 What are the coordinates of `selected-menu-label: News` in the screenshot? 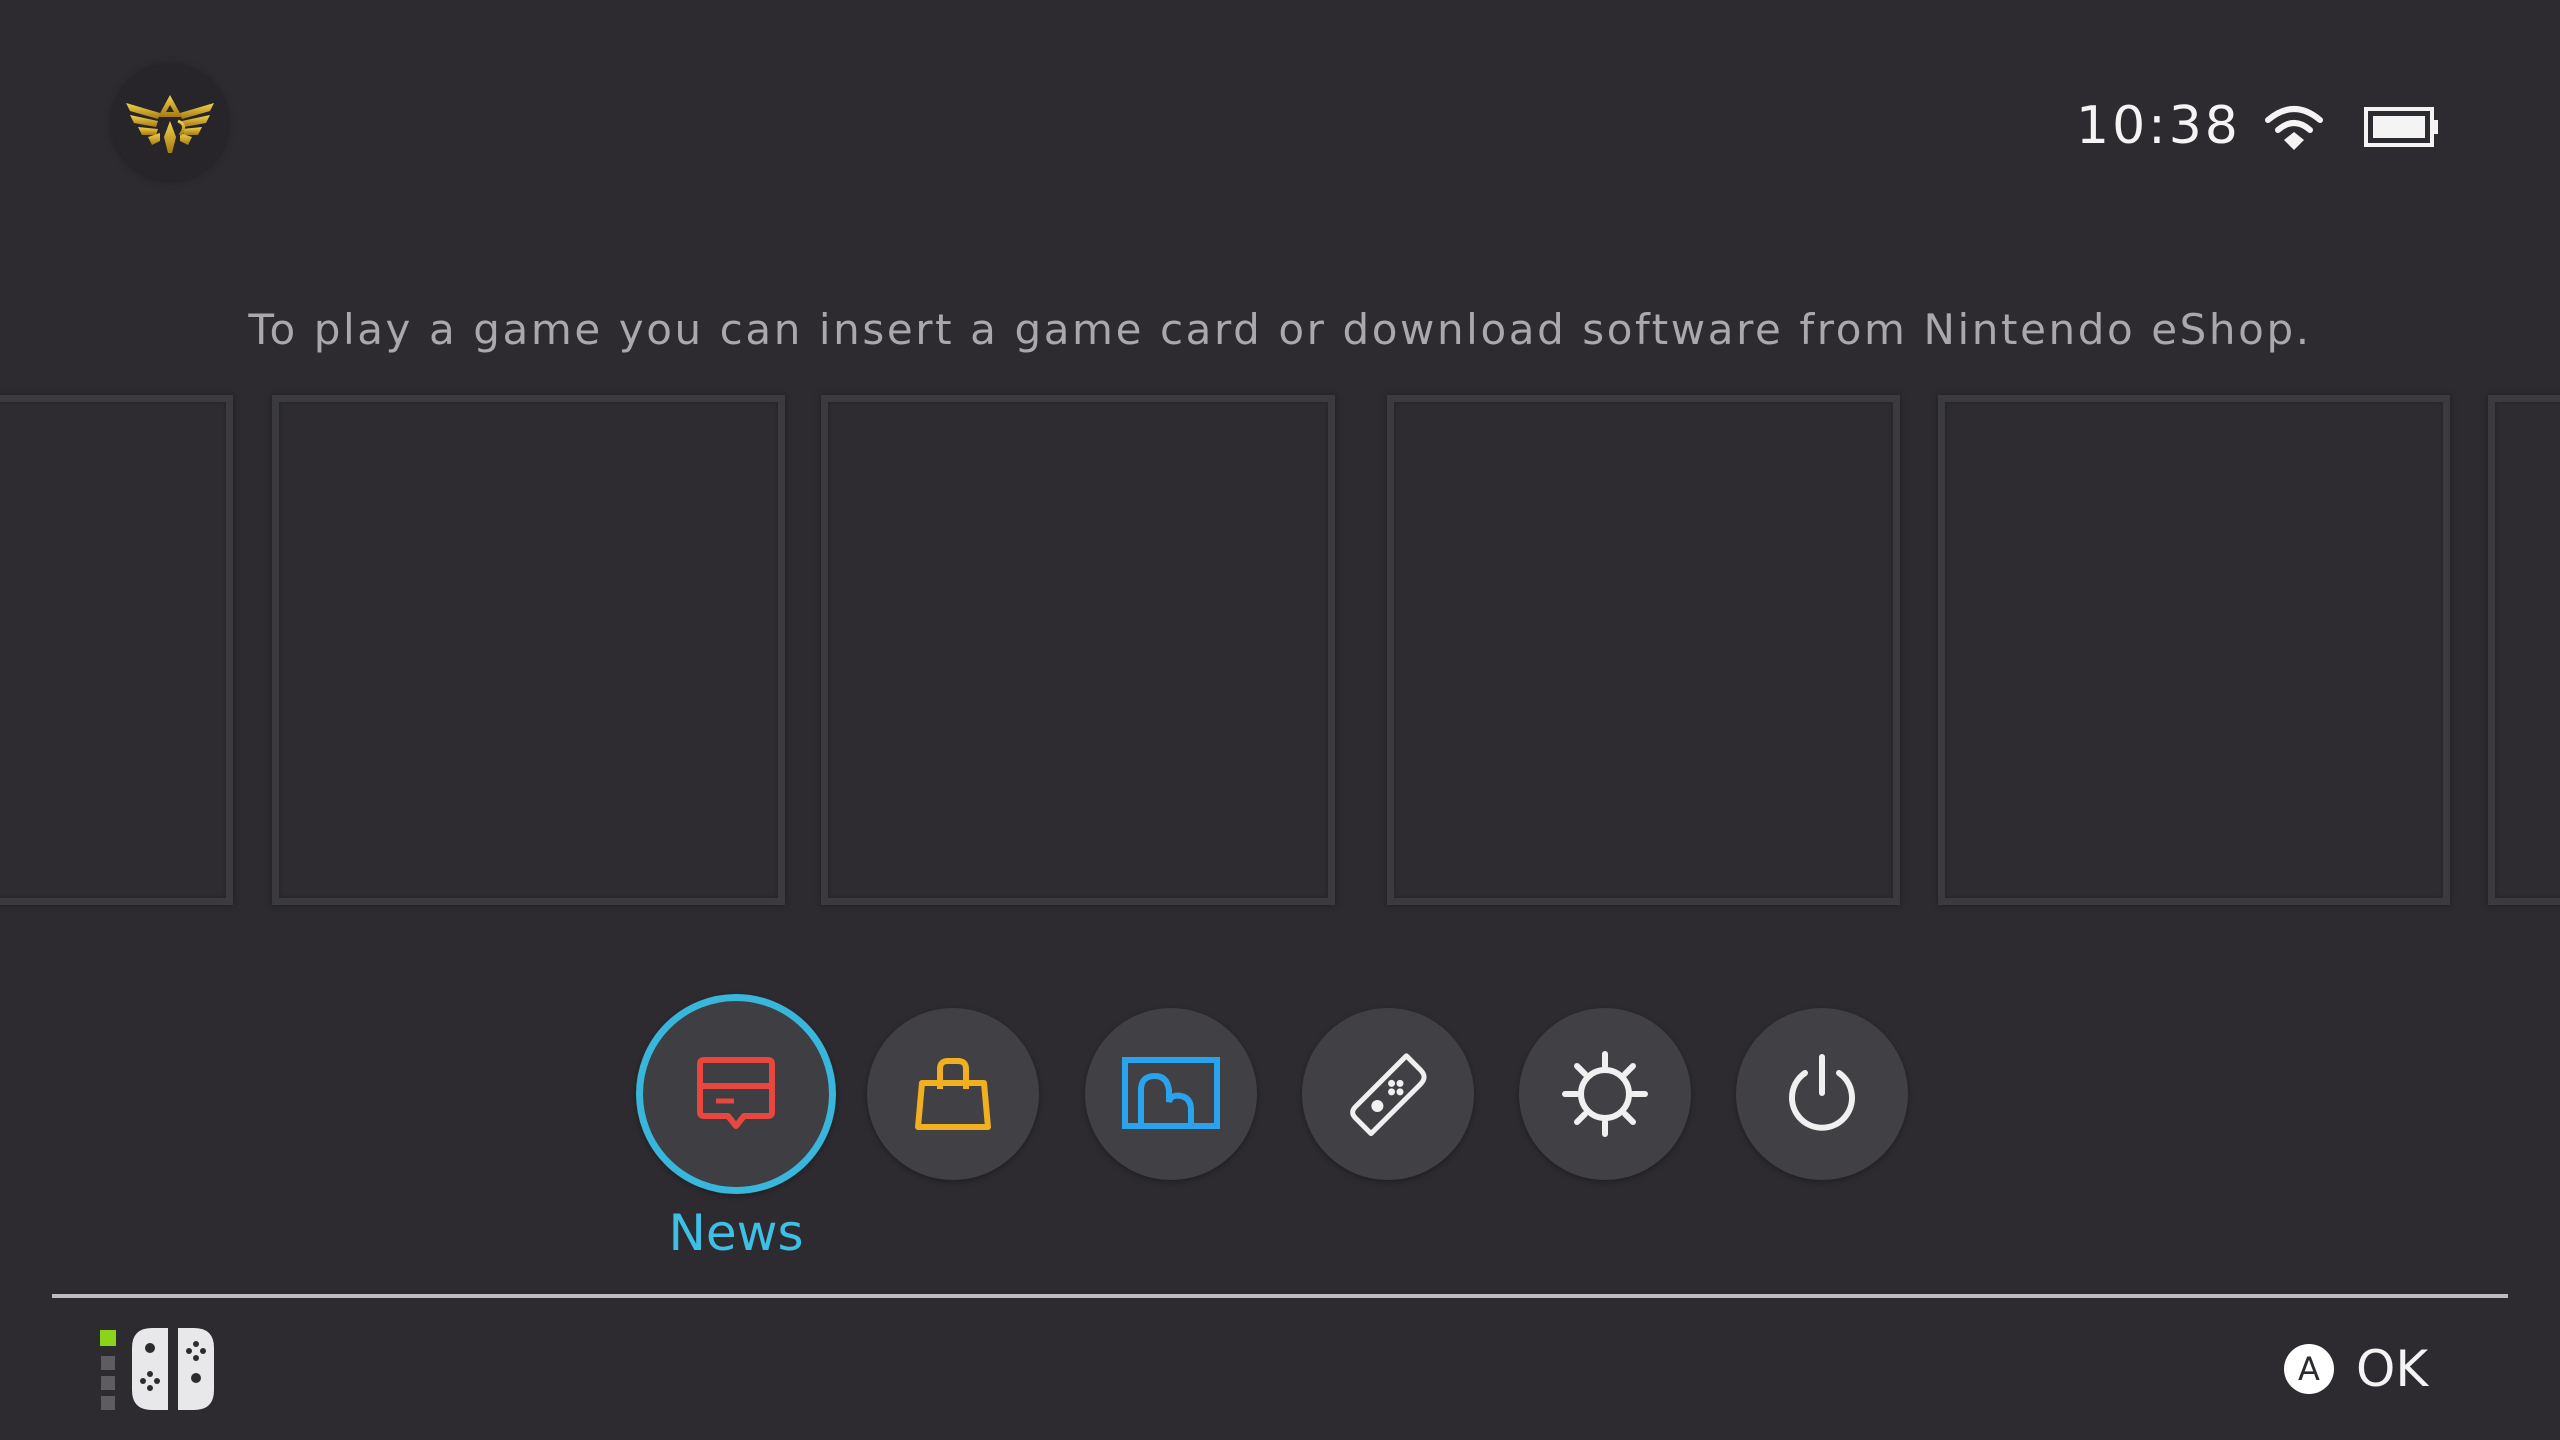 It's located at (736, 1233).